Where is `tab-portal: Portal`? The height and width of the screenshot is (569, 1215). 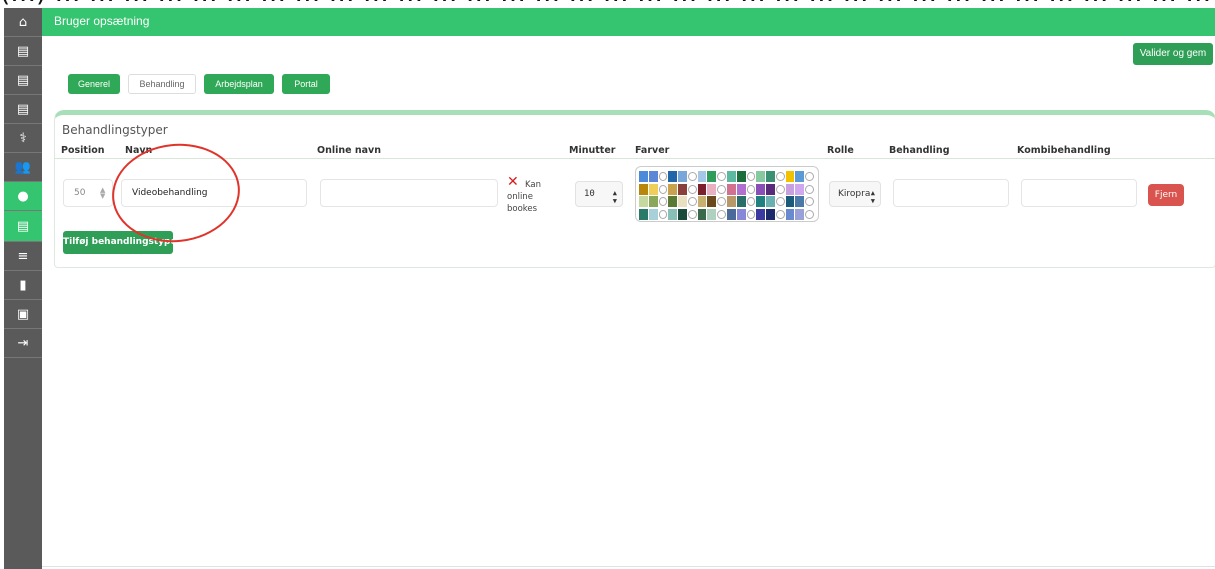 tab-portal: Portal is located at coordinates (306, 84).